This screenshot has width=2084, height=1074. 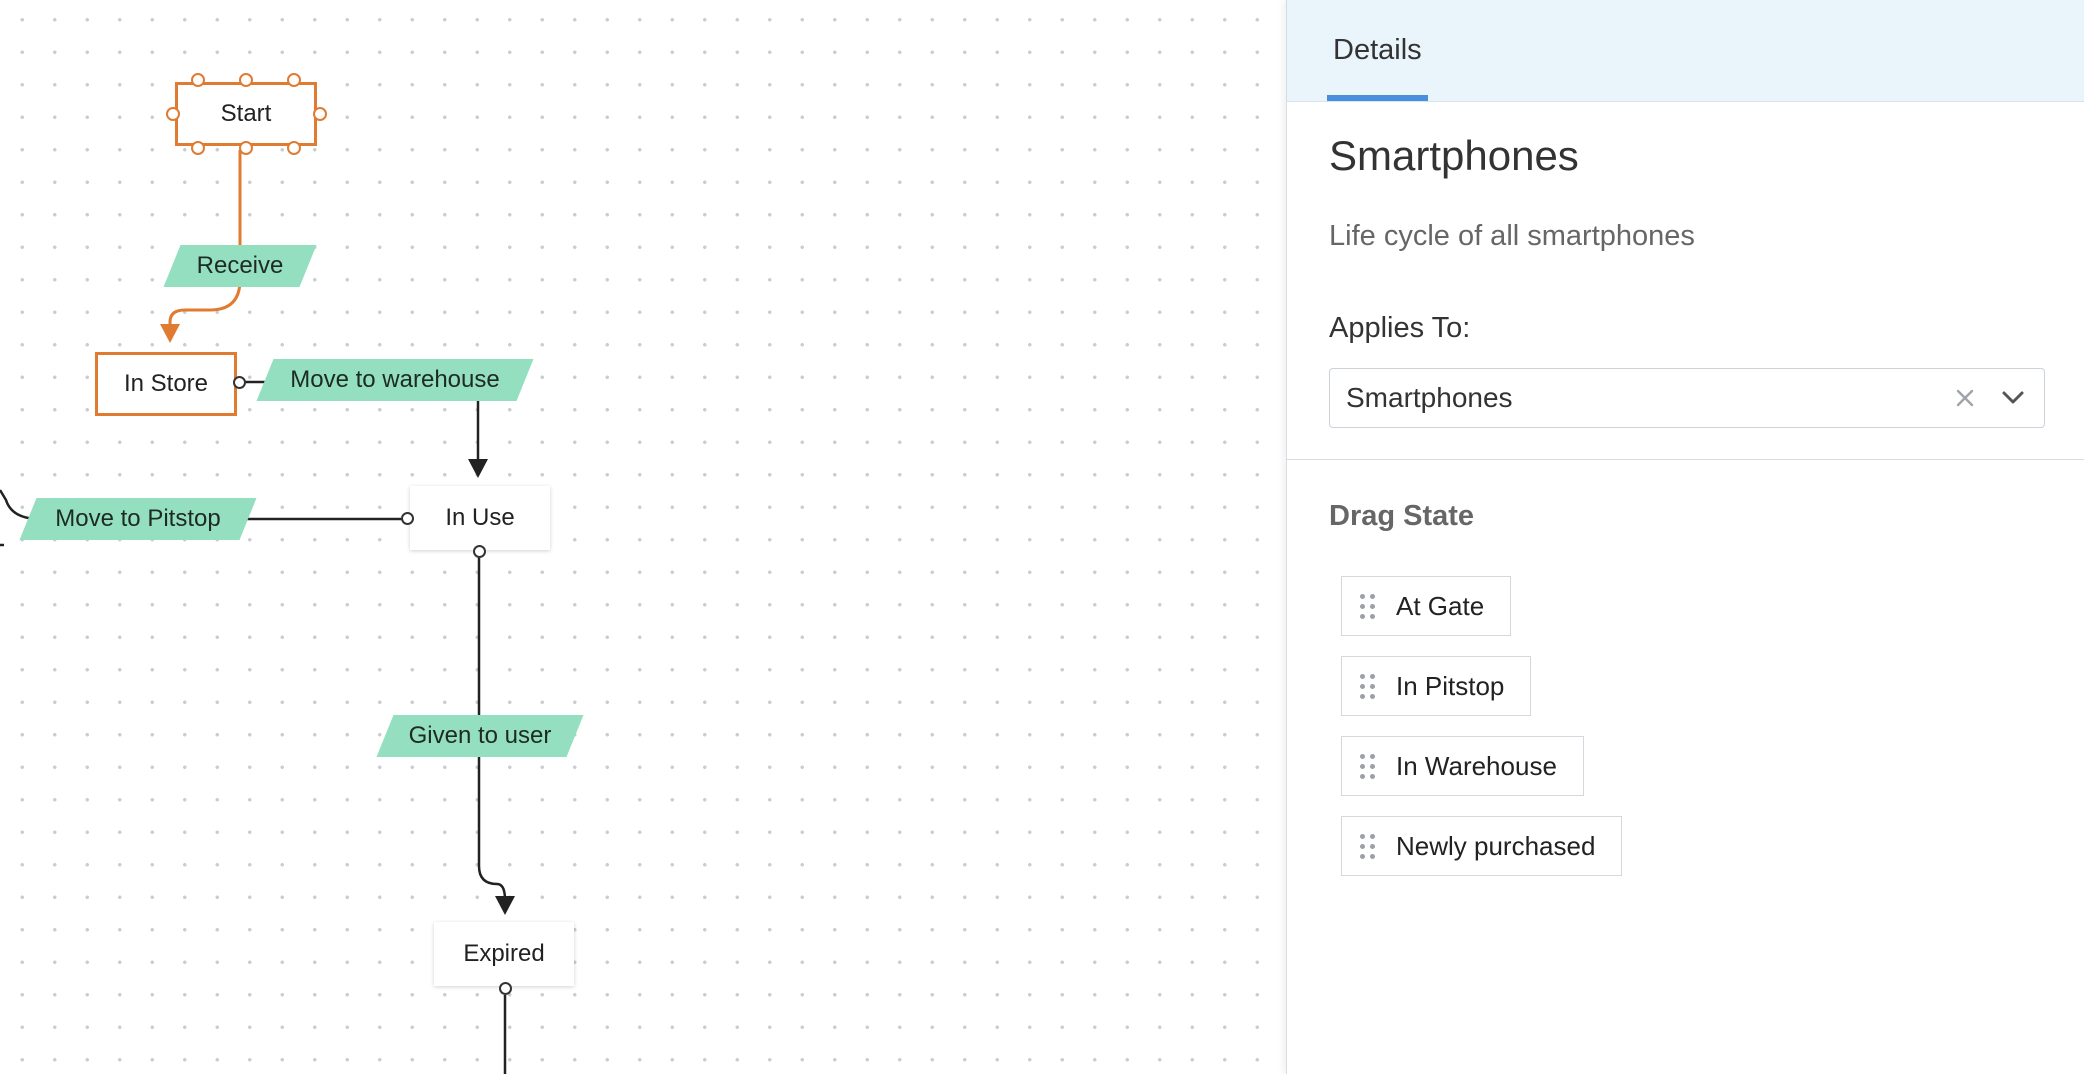 I want to click on edge-start-to-in-store, so click(x=205, y=240).